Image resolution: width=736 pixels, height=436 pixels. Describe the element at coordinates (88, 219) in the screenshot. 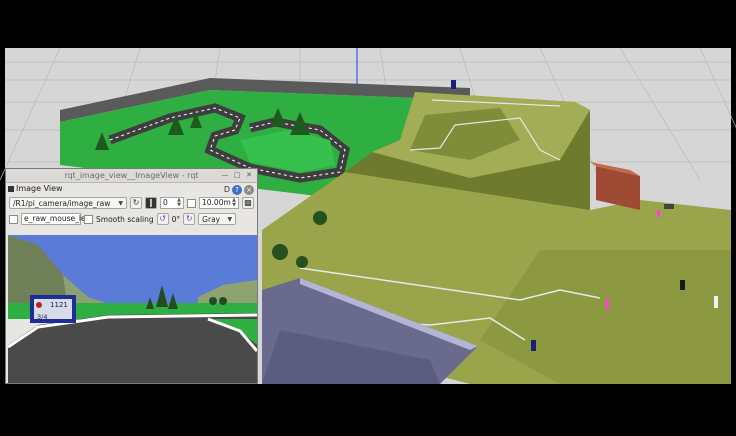

I see `smooth-scaling-checkbox` at that location.